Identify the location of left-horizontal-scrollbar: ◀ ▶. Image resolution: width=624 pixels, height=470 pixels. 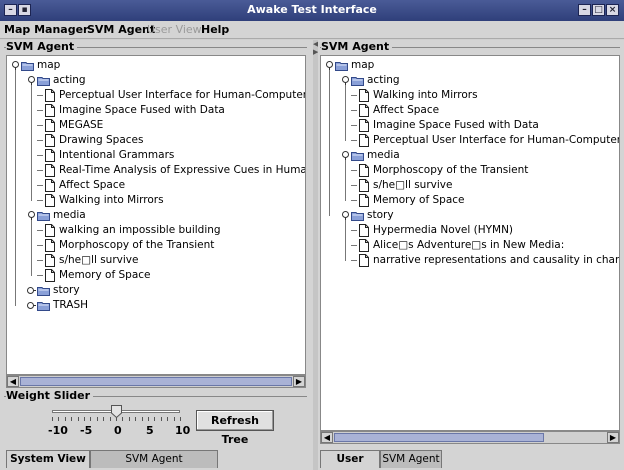
(156, 381).